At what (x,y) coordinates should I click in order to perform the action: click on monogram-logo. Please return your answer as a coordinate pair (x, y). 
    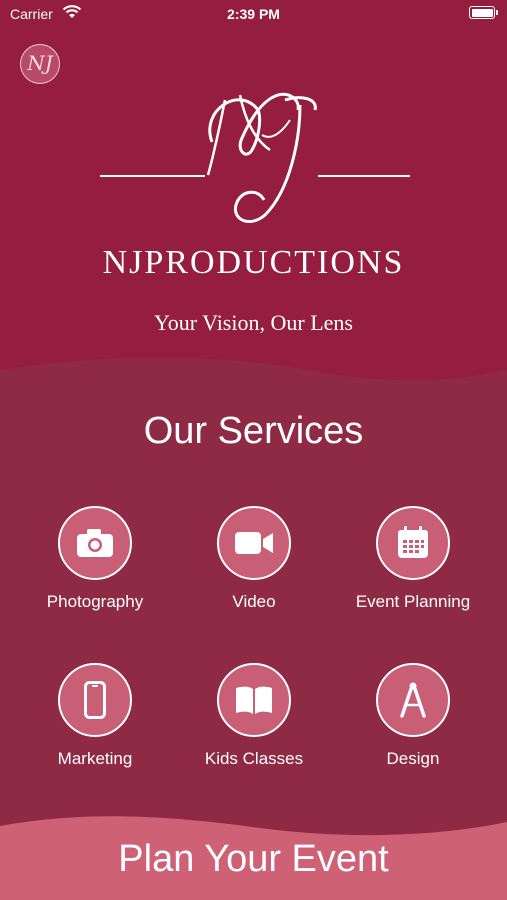
    Looking at the image, I should click on (255, 157).